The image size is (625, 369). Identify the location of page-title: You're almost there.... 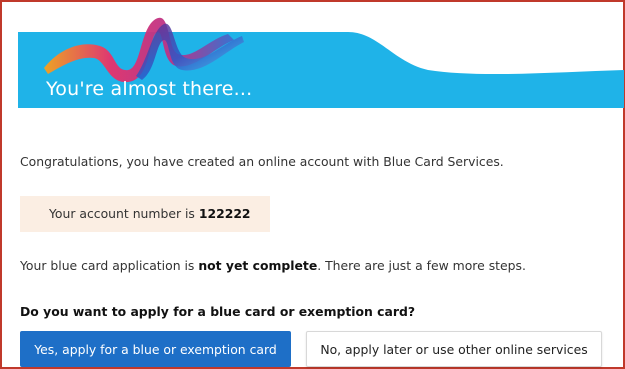
(149, 89).